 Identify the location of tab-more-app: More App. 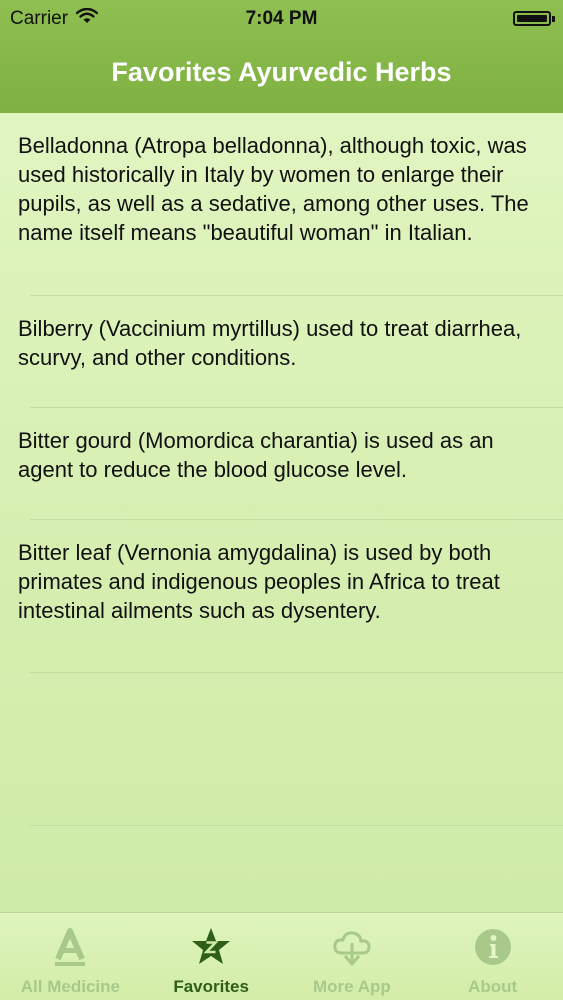
(352, 956).